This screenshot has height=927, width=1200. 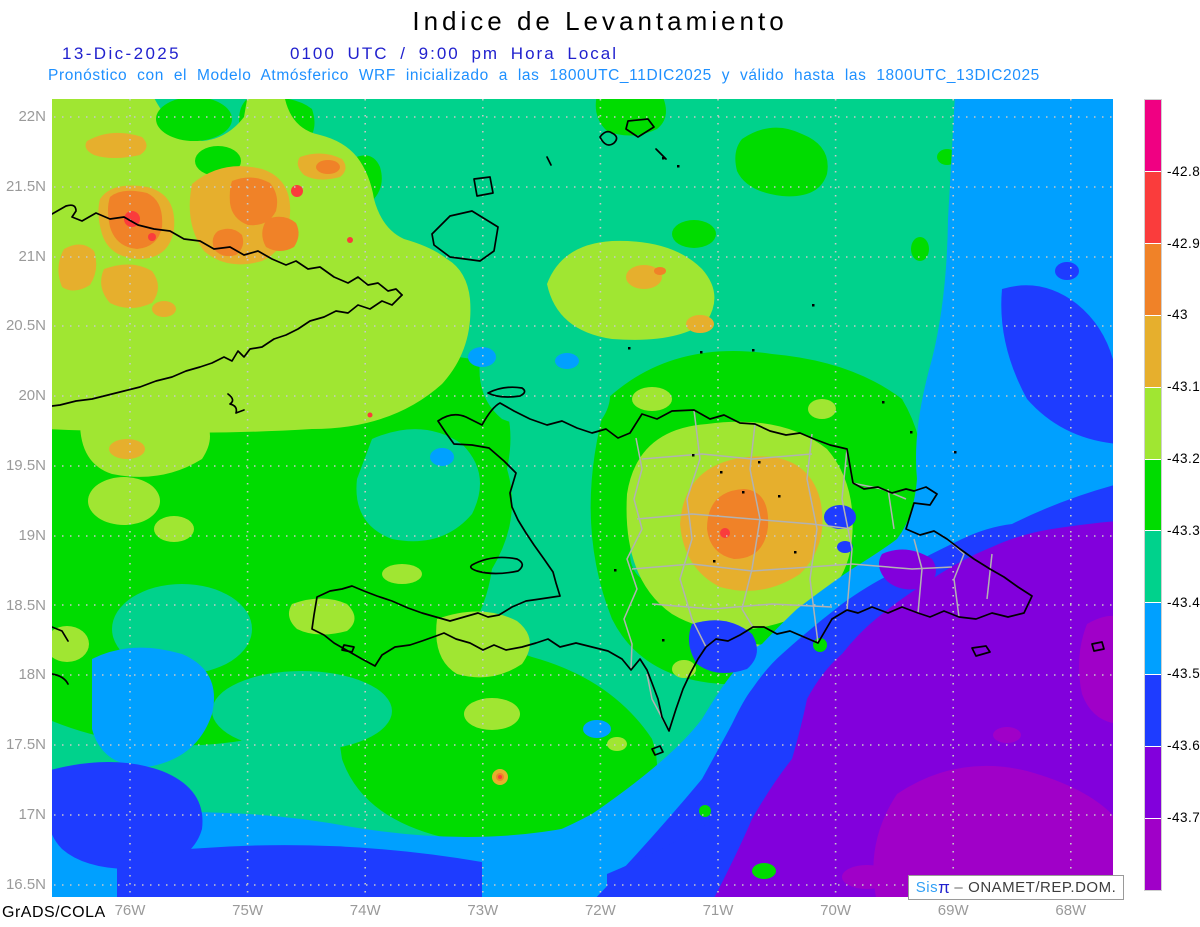 What do you see at coordinates (32, 535) in the screenshot?
I see `lat-tick-label: 19N` at bounding box center [32, 535].